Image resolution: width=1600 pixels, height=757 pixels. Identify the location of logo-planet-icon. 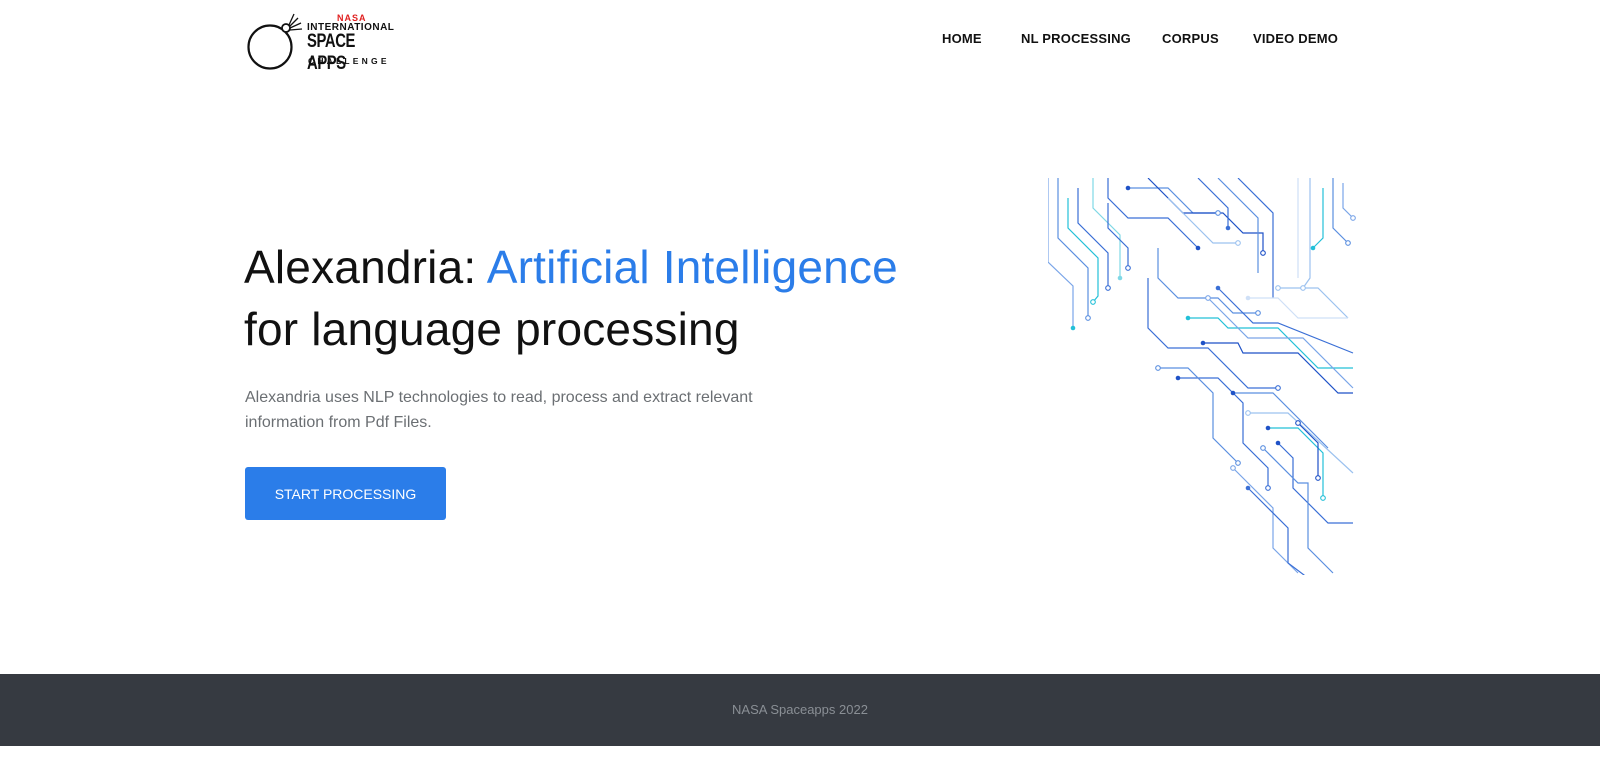
(275, 41).